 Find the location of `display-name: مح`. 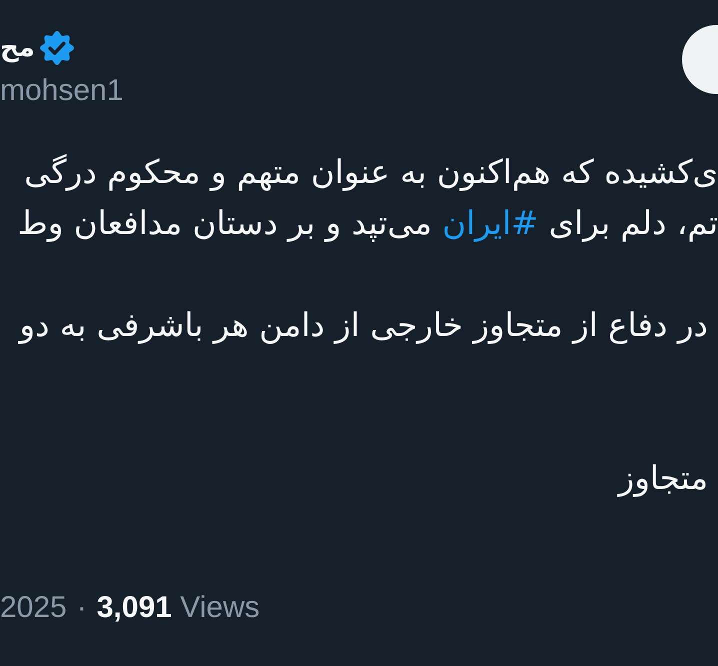

display-name: مح is located at coordinates (17, 48).